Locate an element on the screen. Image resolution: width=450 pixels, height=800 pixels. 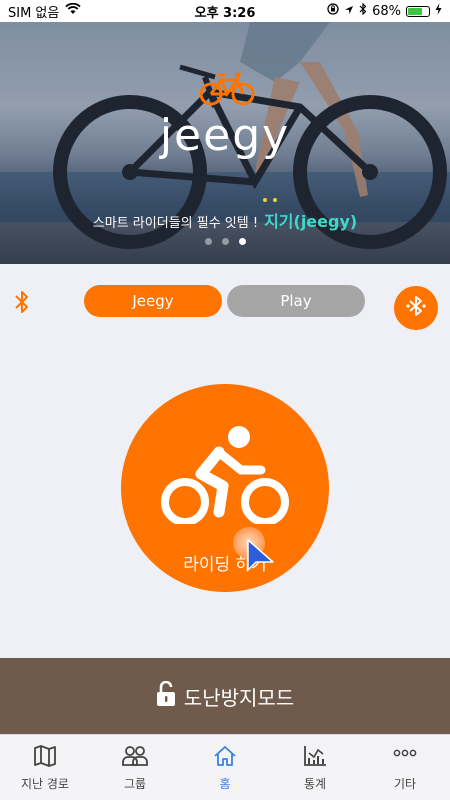
tagline-text: 스마트 라이더들의 필수 잇템 ! is located at coordinates (175, 223).